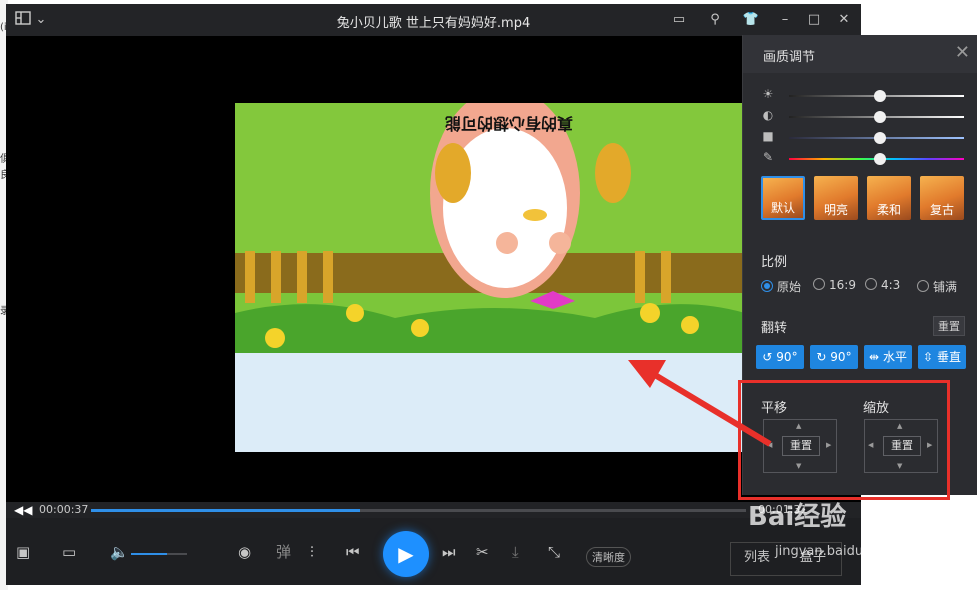  I want to click on watermark-url: jingyan.baidu.com, so click(835, 551).